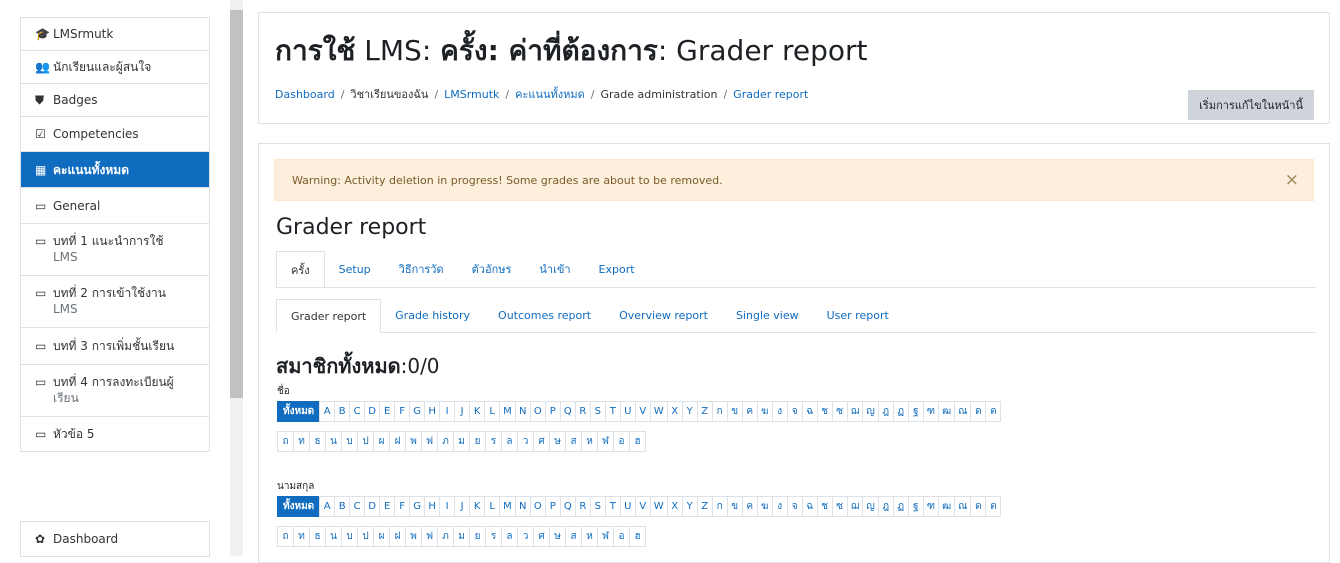 The height and width of the screenshot is (563, 1340). What do you see at coordinates (978, 411) in the screenshot?
I see `firstname-initial-letter: ด` at bounding box center [978, 411].